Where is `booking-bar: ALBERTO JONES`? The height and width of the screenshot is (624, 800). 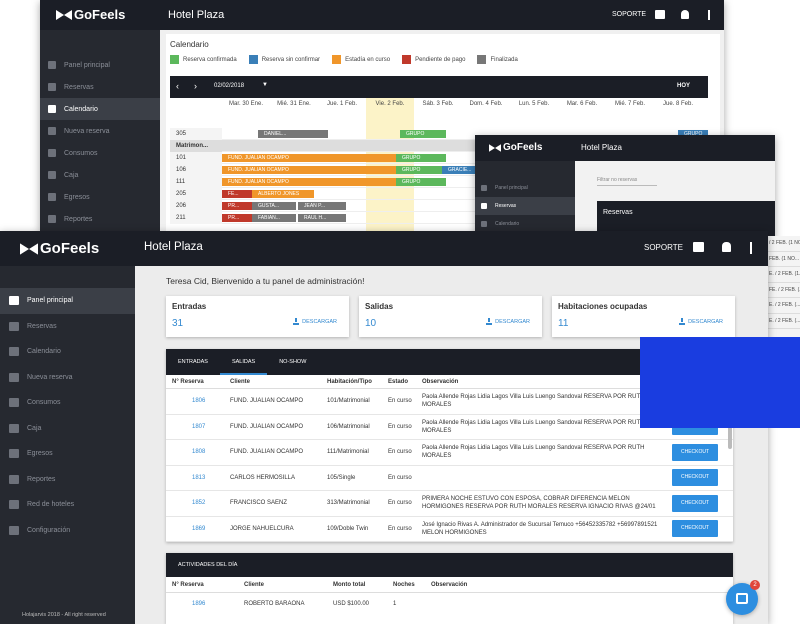 booking-bar: ALBERTO JONES is located at coordinates (283, 194).